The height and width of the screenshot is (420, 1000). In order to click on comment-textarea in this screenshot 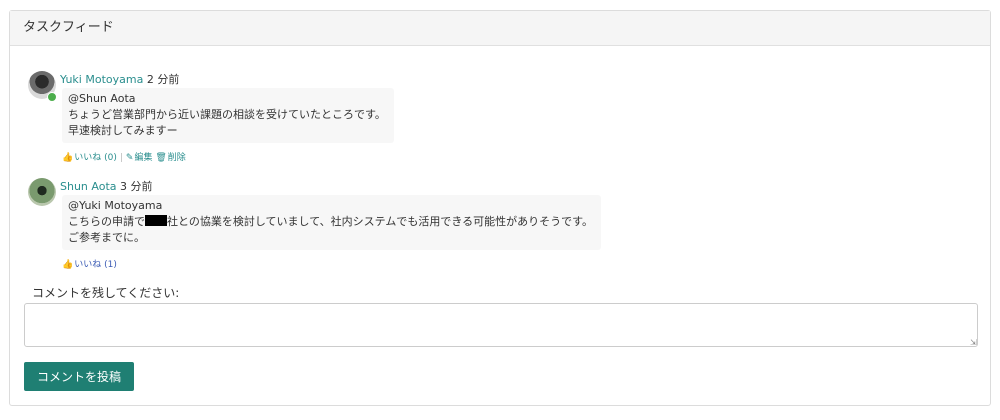, I will do `click(501, 325)`.